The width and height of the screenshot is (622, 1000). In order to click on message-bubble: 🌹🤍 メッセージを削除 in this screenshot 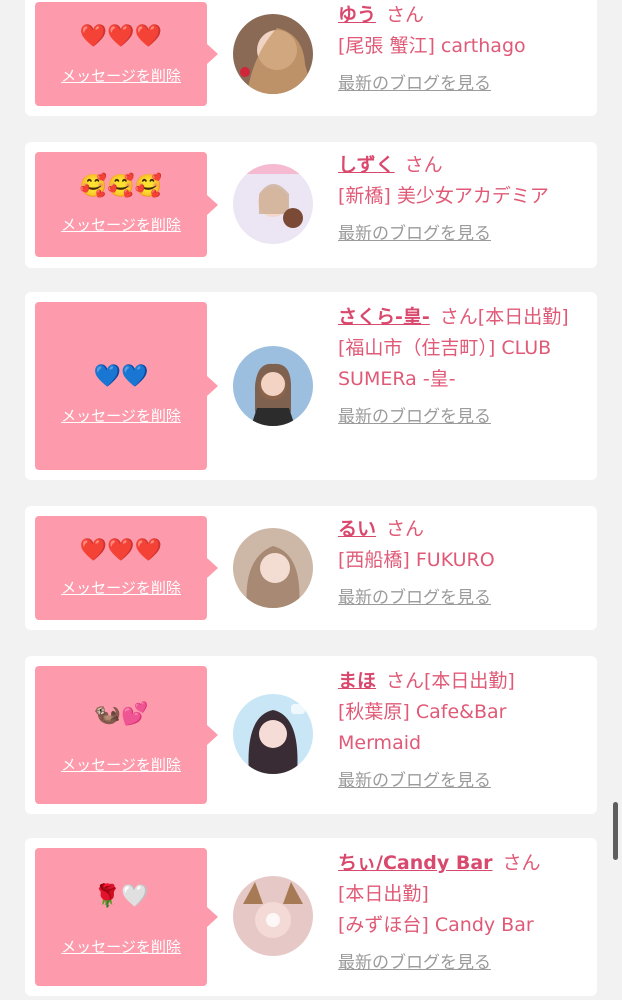, I will do `click(126, 917)`.